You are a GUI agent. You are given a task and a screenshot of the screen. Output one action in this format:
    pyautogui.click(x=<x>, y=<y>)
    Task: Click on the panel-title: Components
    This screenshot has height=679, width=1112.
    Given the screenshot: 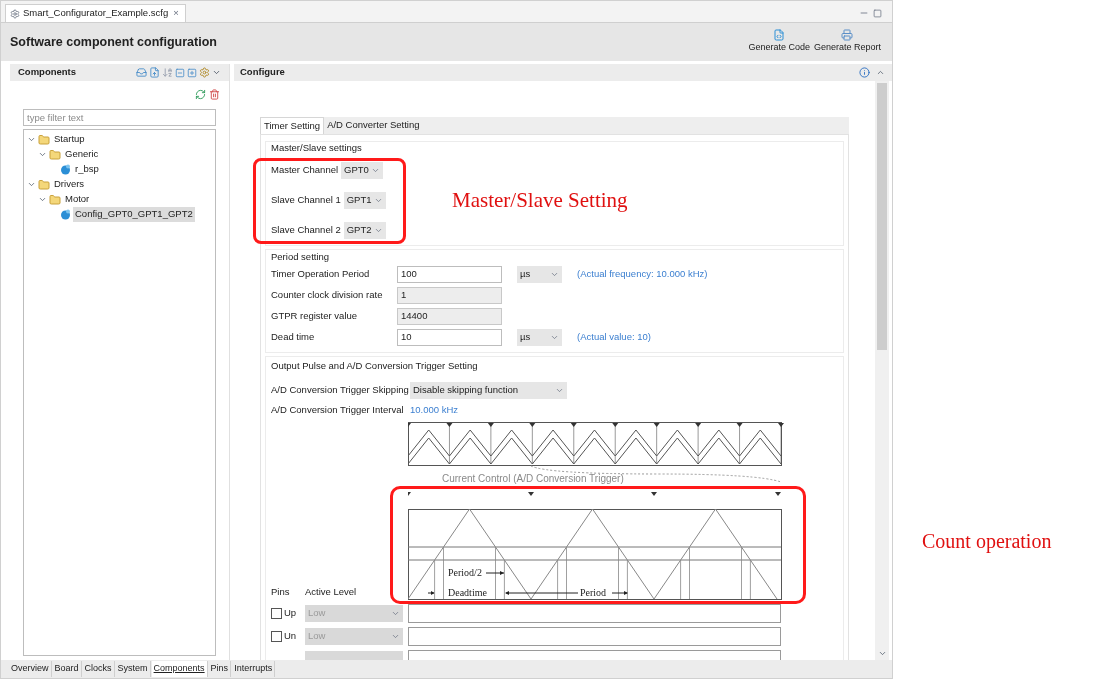 What is the action you would take?
    pyautogui.click(x=47, y=72)
    